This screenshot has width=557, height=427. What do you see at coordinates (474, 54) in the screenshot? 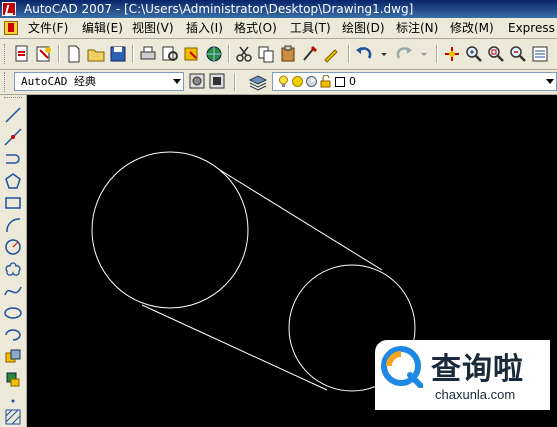
I see `zoom-realtime-icon` at bounding box center [474, 54].